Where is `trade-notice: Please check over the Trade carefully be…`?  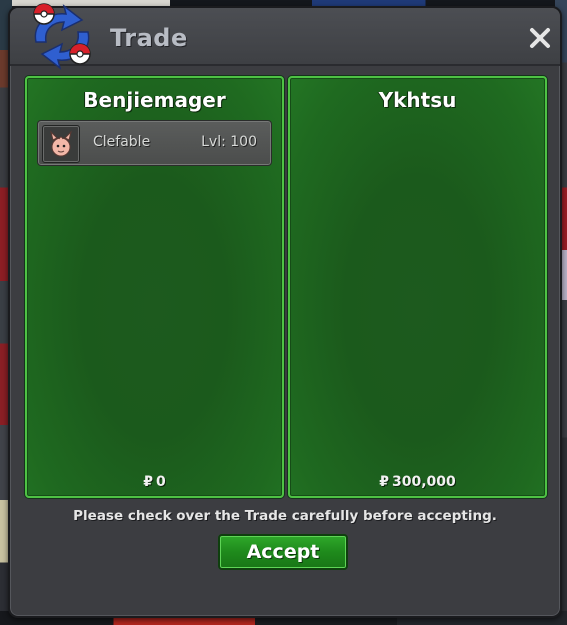 trade-notice: Please check over the Trade carefully be… is located at coordinates (285, 516).